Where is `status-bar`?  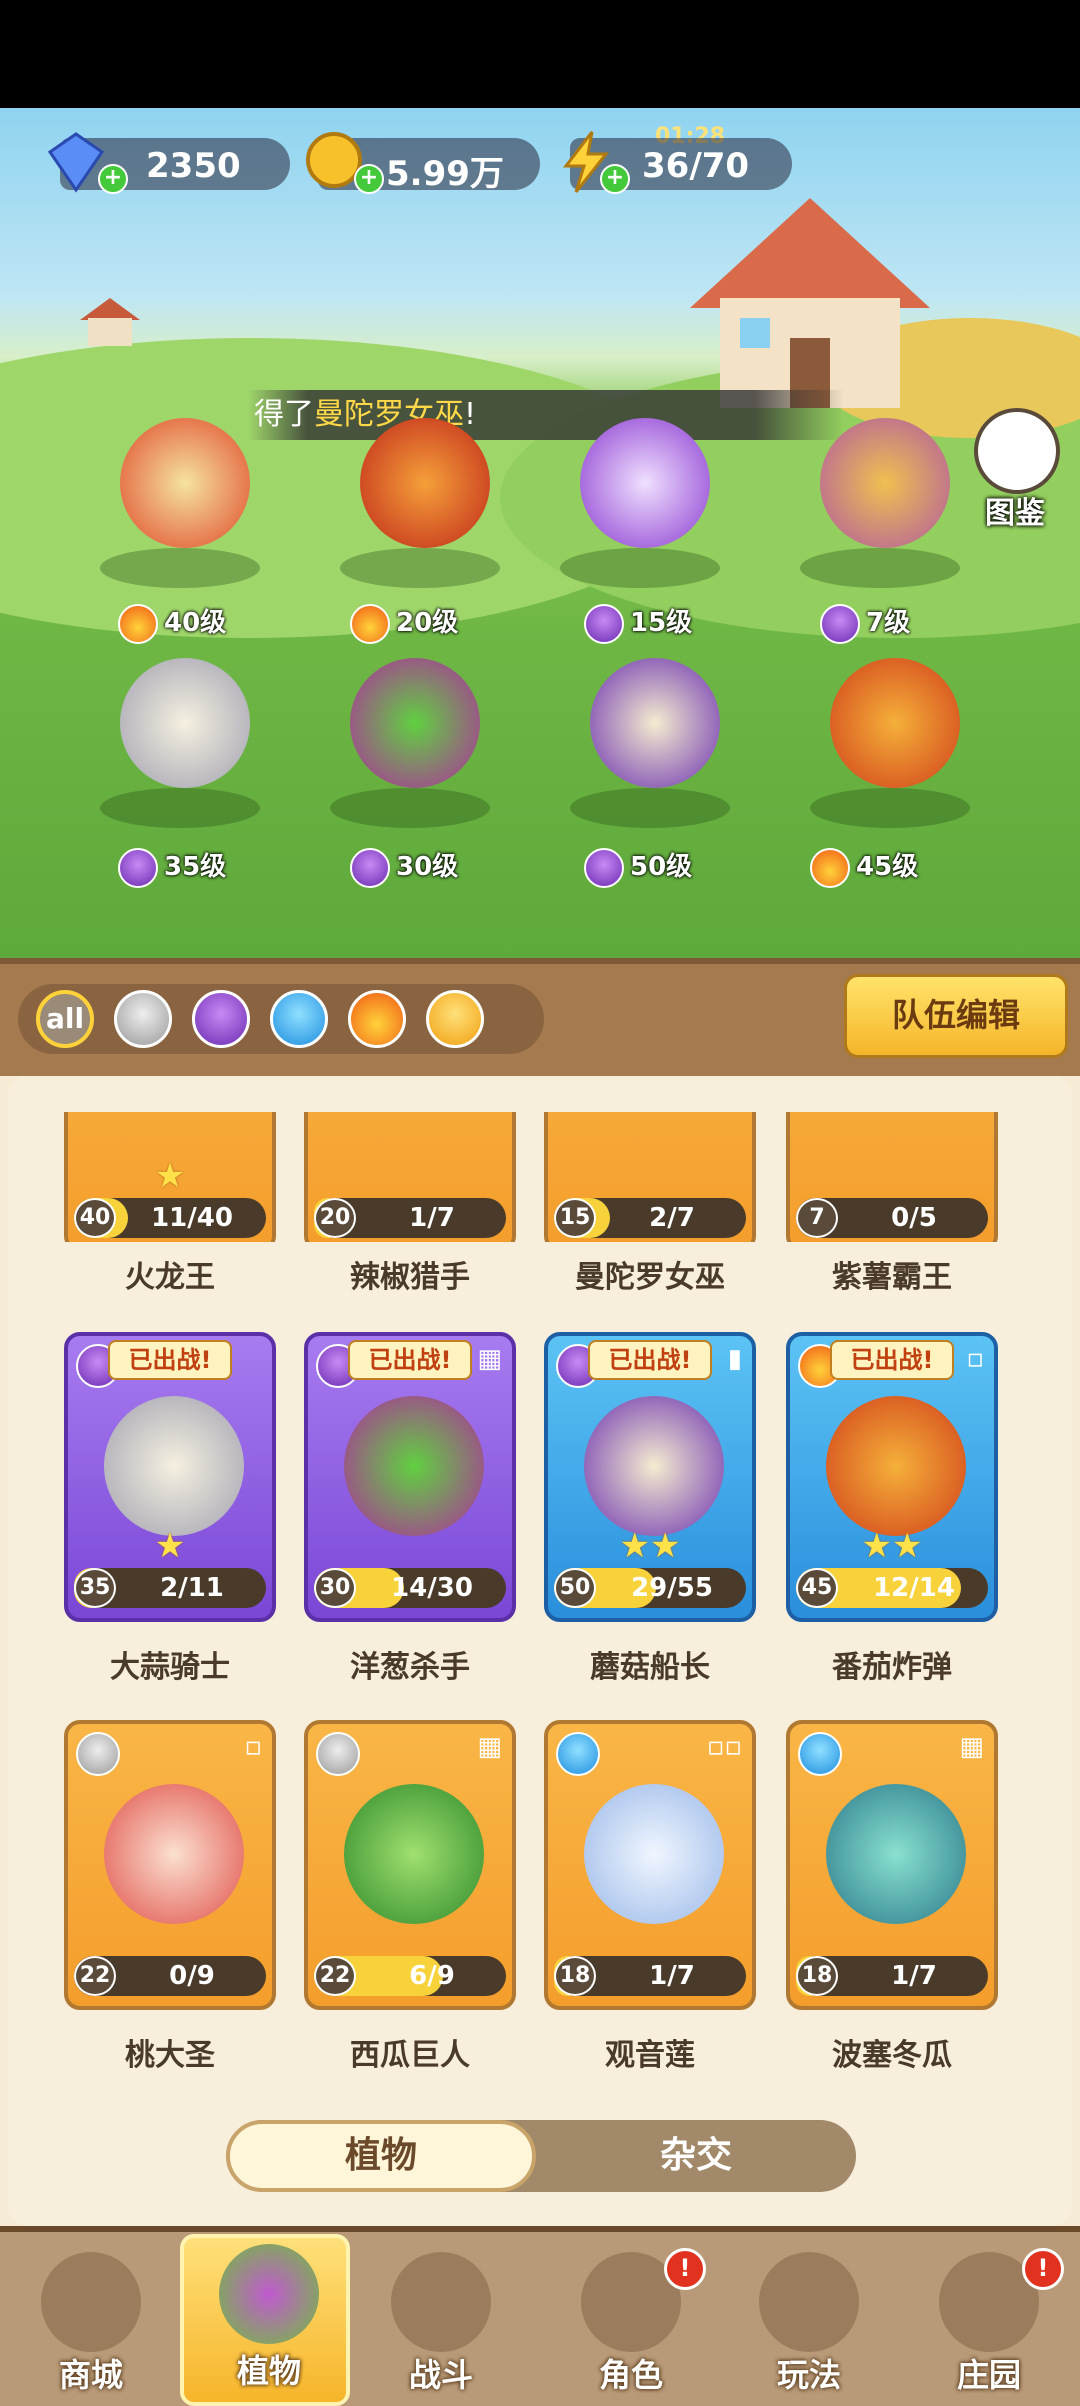
status-bar is located at coordinates (540, 54).